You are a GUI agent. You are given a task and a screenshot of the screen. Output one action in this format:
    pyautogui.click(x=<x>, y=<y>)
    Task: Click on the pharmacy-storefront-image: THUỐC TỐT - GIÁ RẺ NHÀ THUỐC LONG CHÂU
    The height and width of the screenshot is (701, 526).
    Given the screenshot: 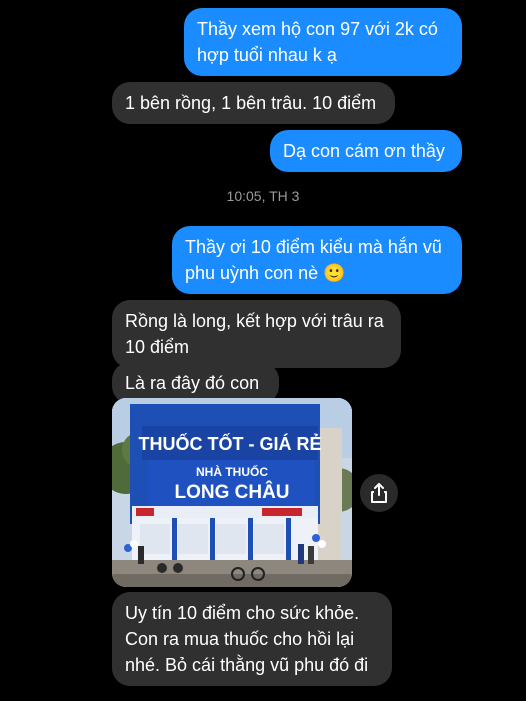 What is the action you would take?
    pyautogui.click(x=232, y=492)
    